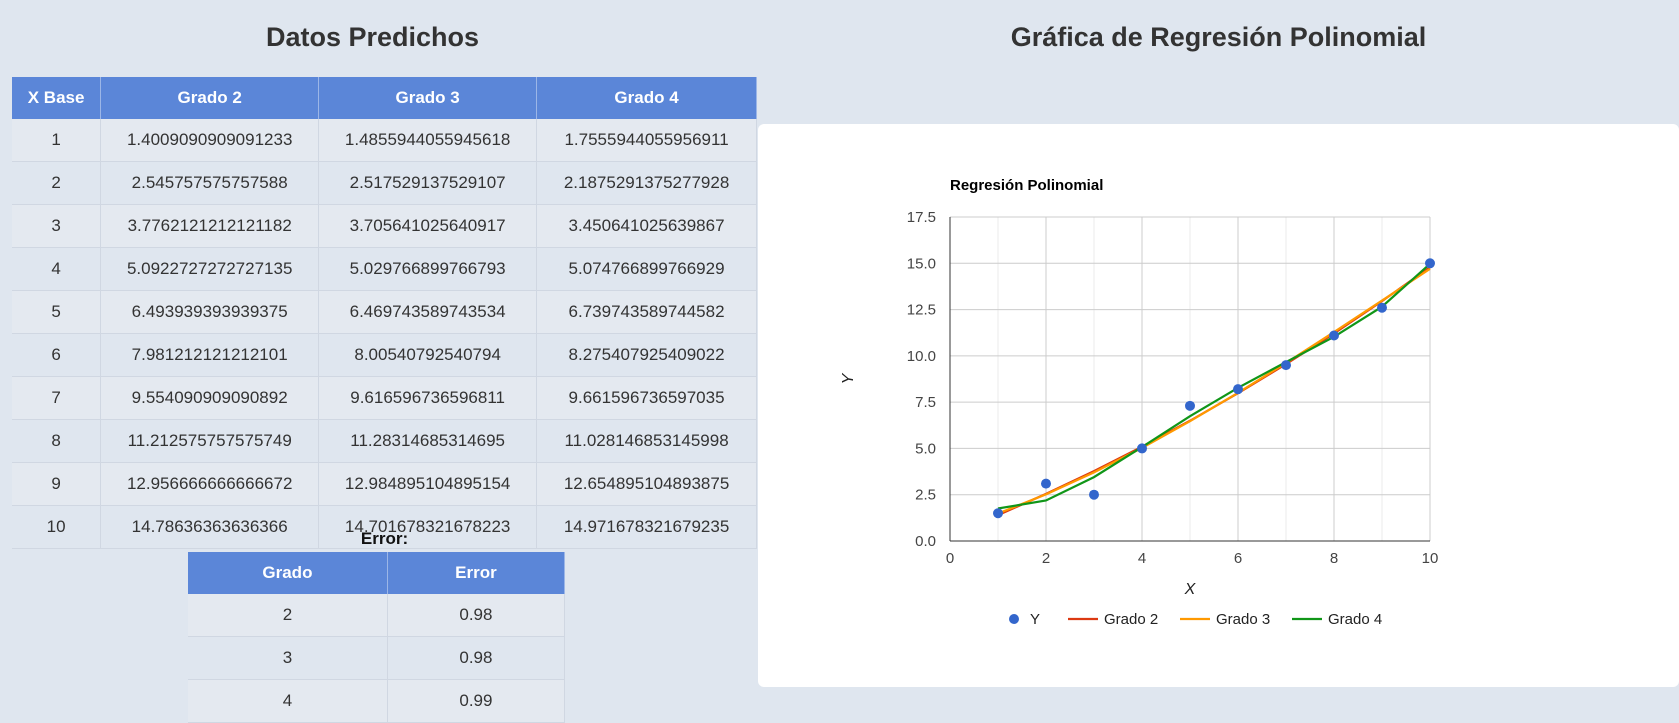 Image resolution: width=1679 pixels, height=723 pixels. I want to click on table-cell: 9.616596736596811, so click(428, 398).